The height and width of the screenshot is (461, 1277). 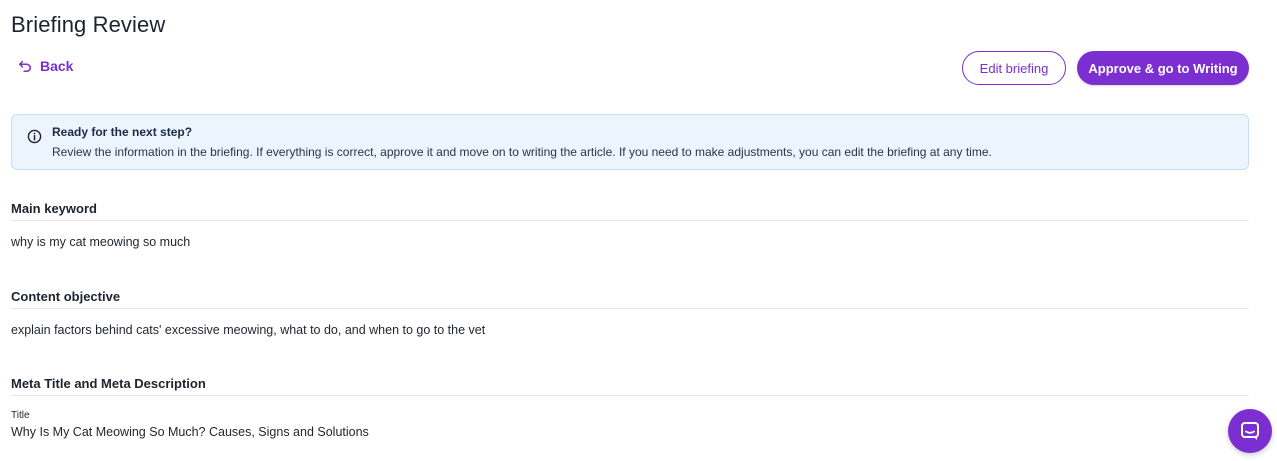 I want to click on main-keyword-value: why is my cat meowing so much, so click(x=101, y=242).